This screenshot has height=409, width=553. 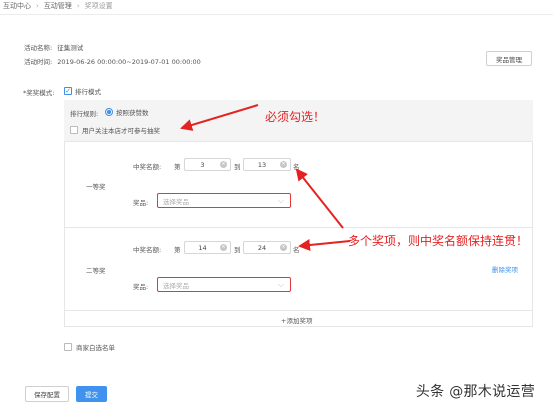 I want to click on watermark: 头条 @那木说运营, so click(x=475, y=392).